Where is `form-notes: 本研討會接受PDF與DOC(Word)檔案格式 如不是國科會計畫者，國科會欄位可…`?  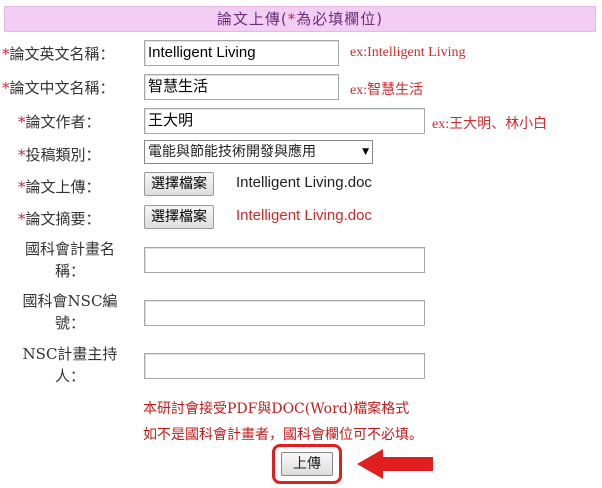
form-notes: 本研討會接受PDF與DOC(Word)檔案格式 如不是國科會計畫者，國科會欄位可… is located at coordinates (283, 422).